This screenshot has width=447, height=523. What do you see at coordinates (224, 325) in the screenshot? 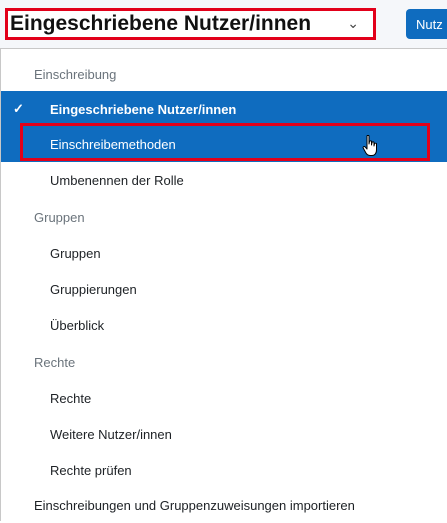
I see `menu-item-overview: Überblick` at bounding box center [224, 325].